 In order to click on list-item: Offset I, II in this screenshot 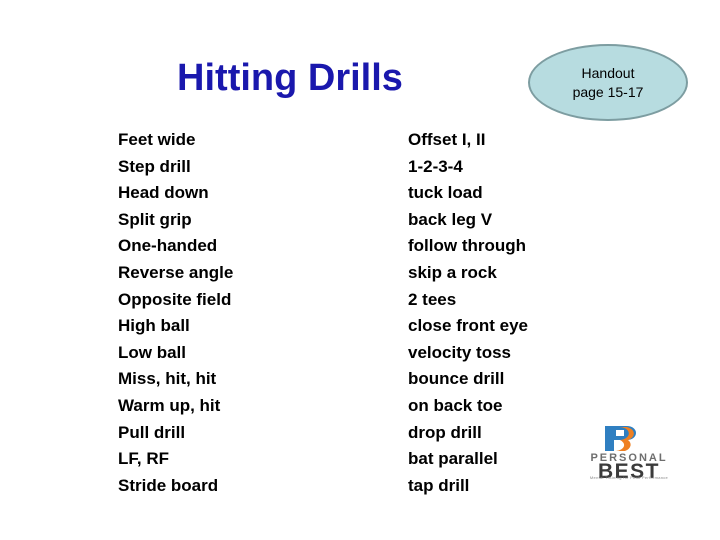, I will do `click(447, 139)`.